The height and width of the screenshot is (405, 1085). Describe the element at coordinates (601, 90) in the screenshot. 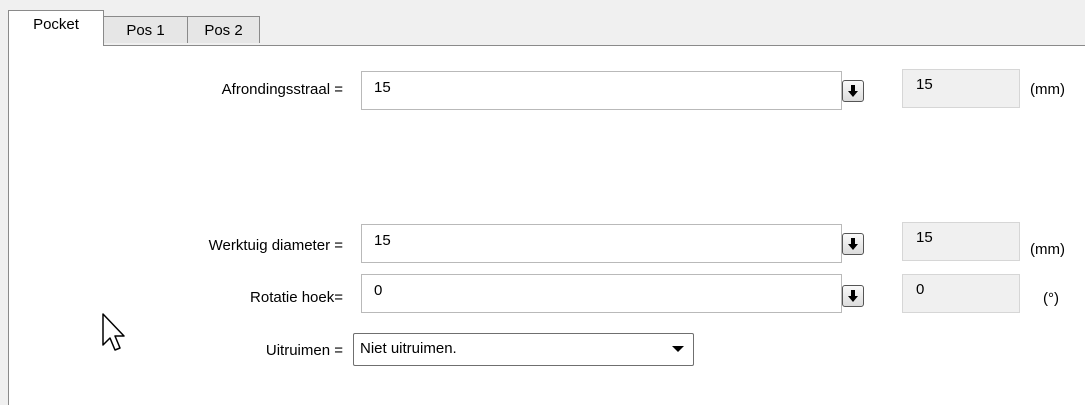

I see `afrondingsstraal-input: 15` at that location.